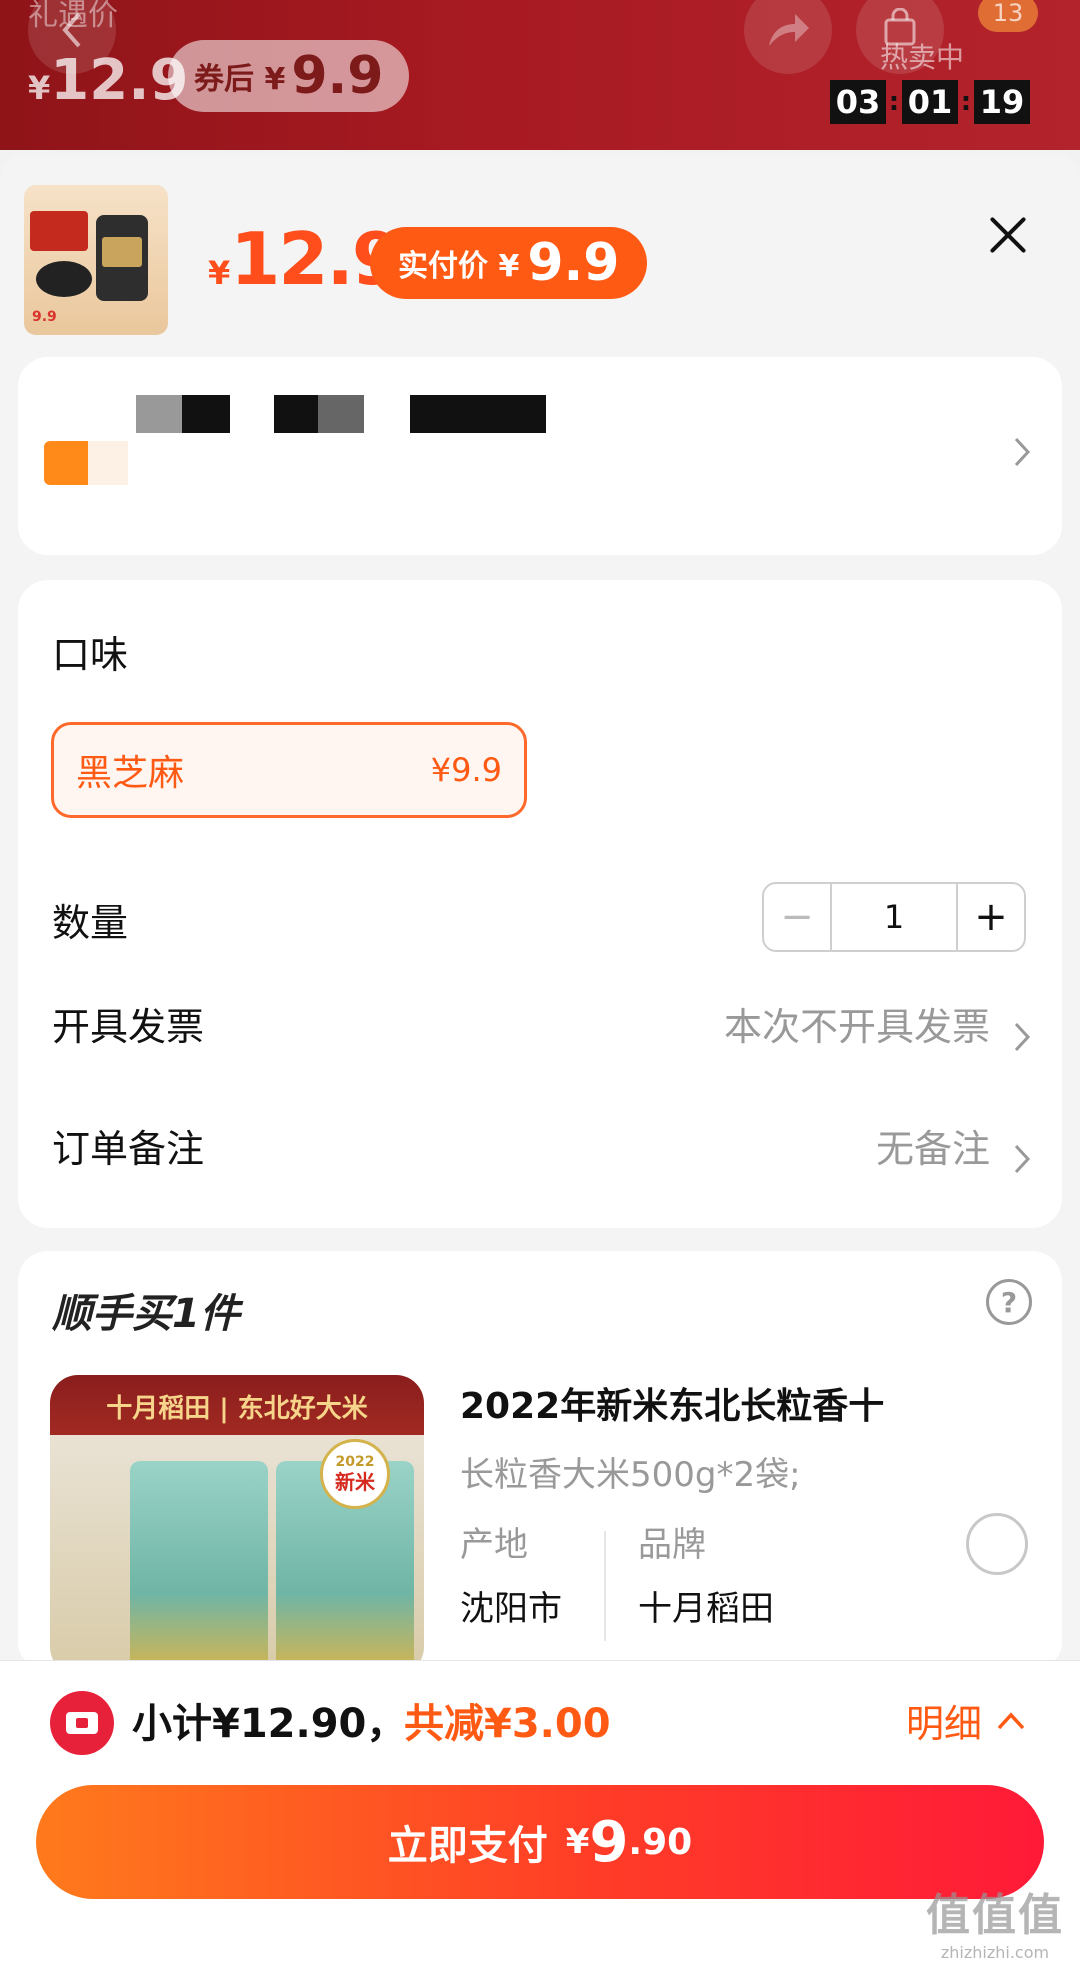 Image resolution: width=1080 pixels, height=1965 pixels. Describe the element at coordinates (1009, 1302) in the screenshot. I see `help-icon: ?` at that location.